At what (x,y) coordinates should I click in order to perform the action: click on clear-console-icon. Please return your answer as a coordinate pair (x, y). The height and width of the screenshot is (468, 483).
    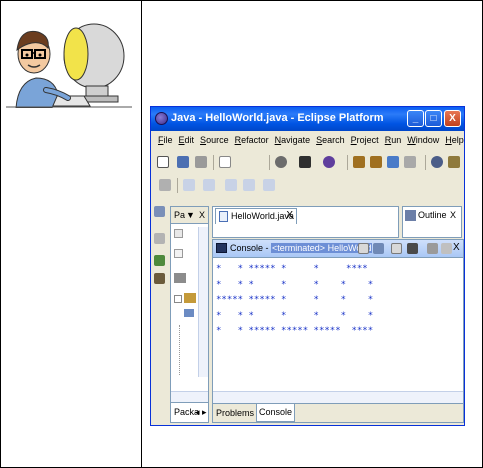
    Looking at the image, I should click on (432, 248).